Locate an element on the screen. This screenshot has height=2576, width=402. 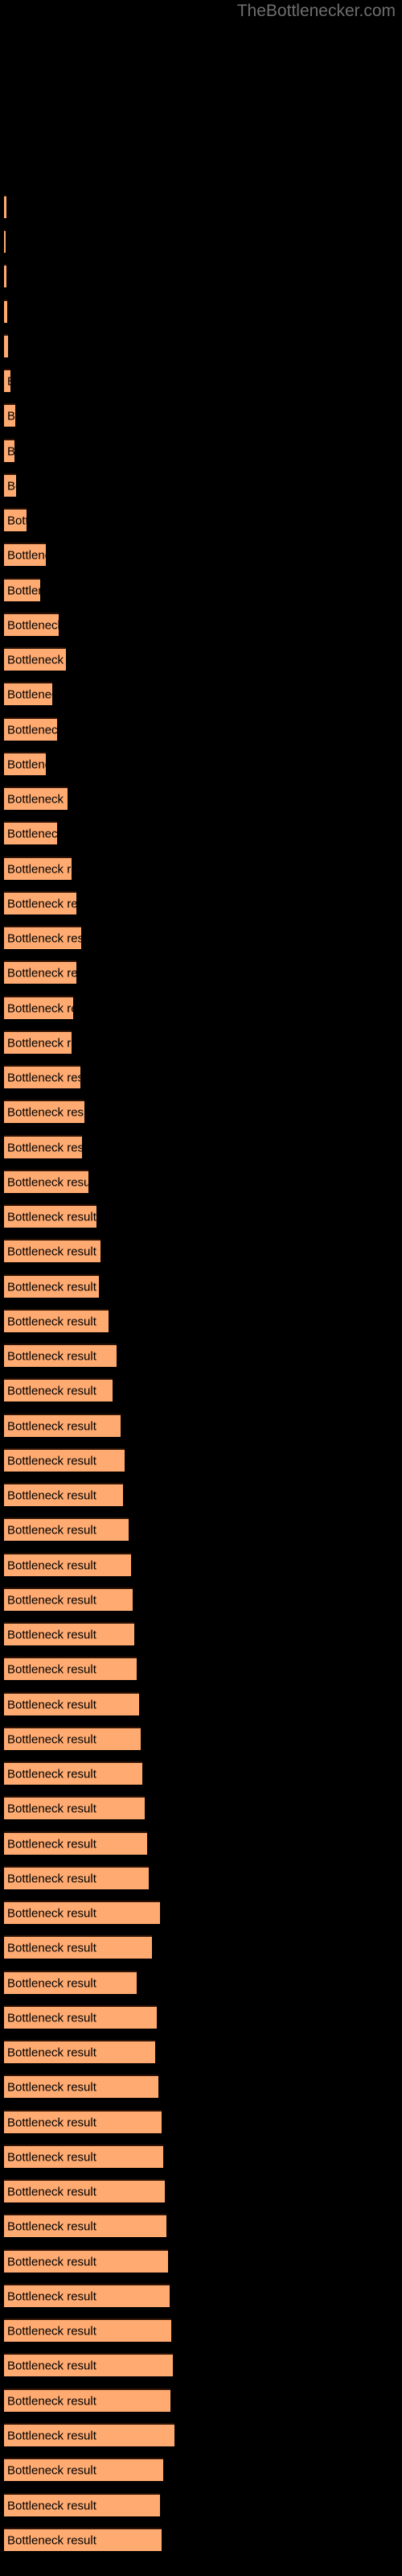
site-watermark: TheBottlenecker.com is located at coordinates (316, 11).